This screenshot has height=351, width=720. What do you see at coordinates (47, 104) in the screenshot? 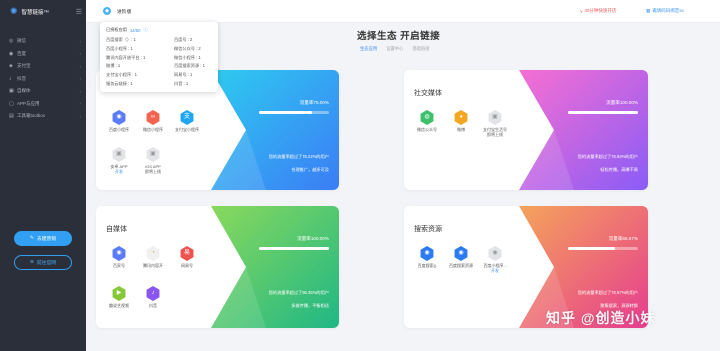
I see `sidebar-item-app: ▢ APP与应用 ›` at bounding box center [47, 104].